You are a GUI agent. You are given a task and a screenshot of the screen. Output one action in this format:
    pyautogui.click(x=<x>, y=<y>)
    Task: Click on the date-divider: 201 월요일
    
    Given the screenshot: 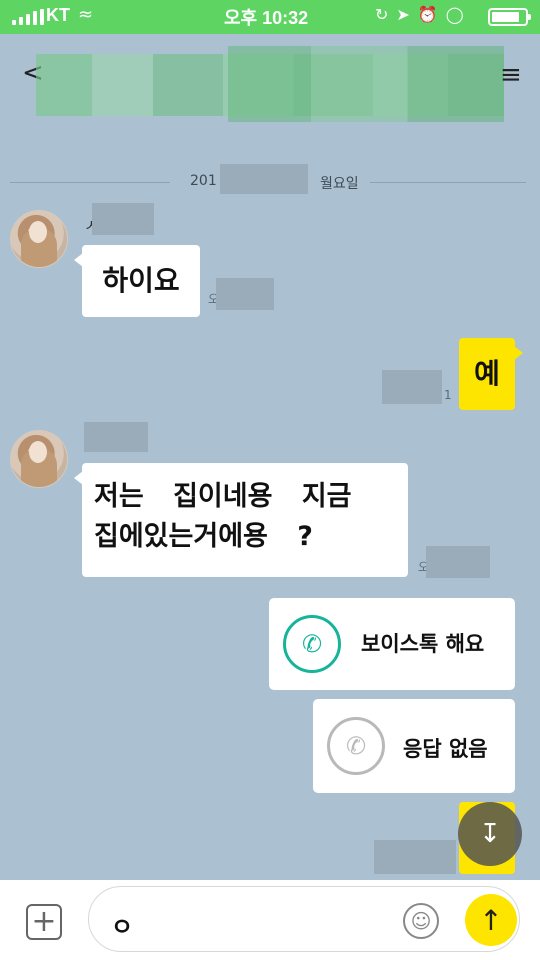 What is the action you would take?
    pyautogui.click(x=268, y=180)
    